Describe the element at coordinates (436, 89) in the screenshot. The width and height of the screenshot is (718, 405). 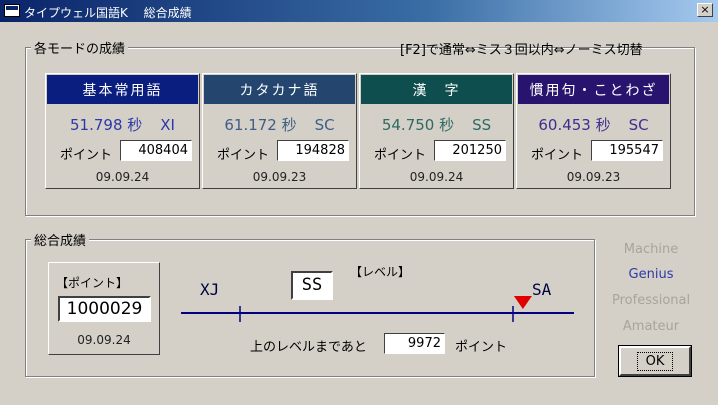
I see `mode-title: 漢 字` at that location.